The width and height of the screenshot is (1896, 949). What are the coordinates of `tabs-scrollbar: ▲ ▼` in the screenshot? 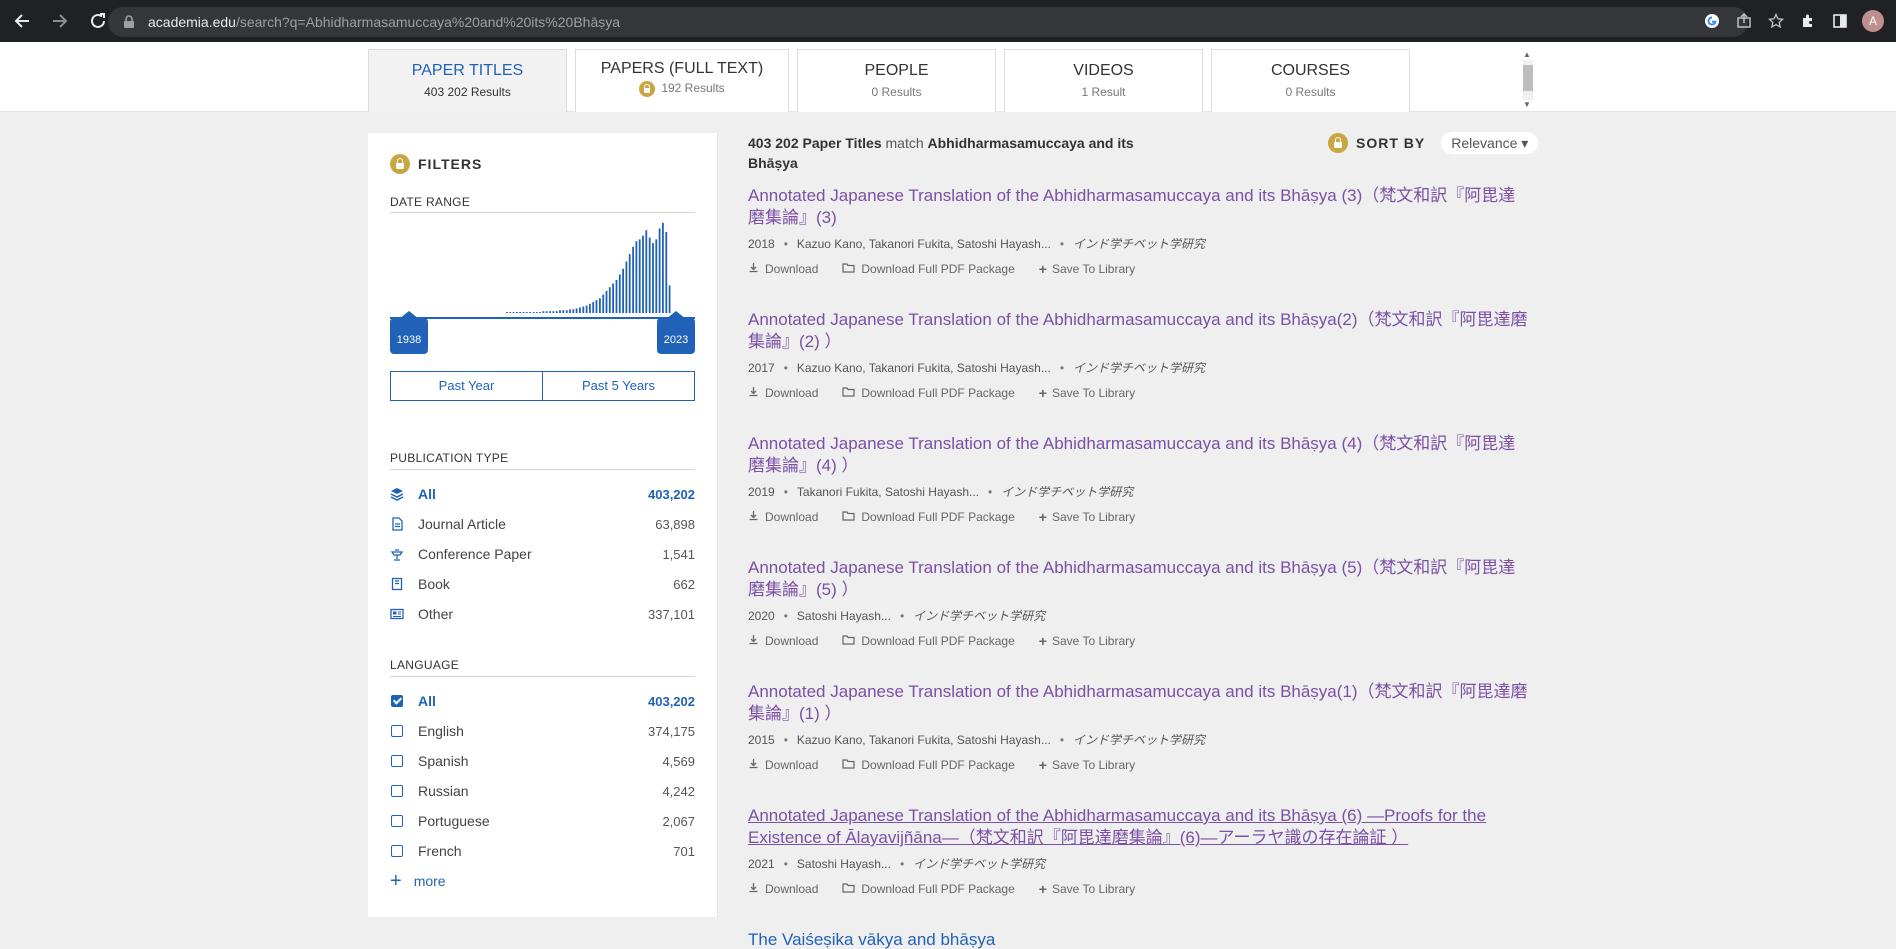 It's located at (1527, 80).